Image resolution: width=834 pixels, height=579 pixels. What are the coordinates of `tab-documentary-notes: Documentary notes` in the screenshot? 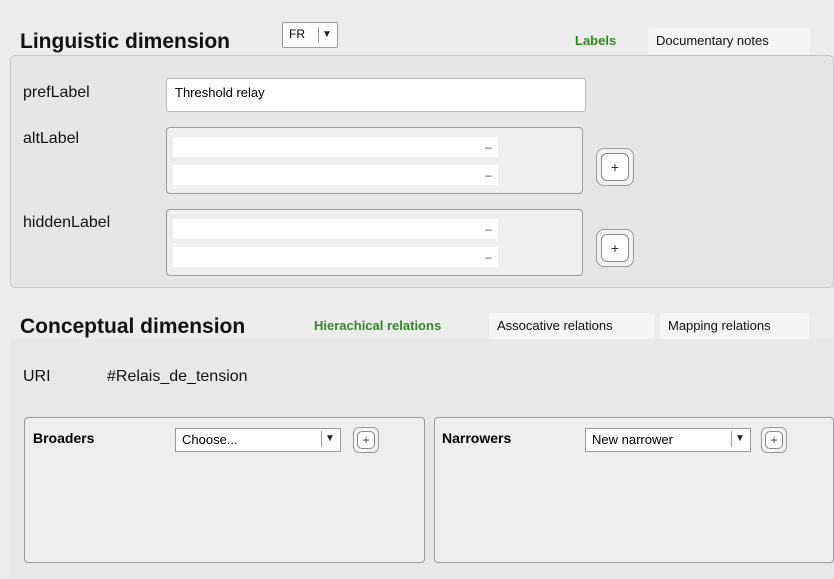 It's located at (729, 41).